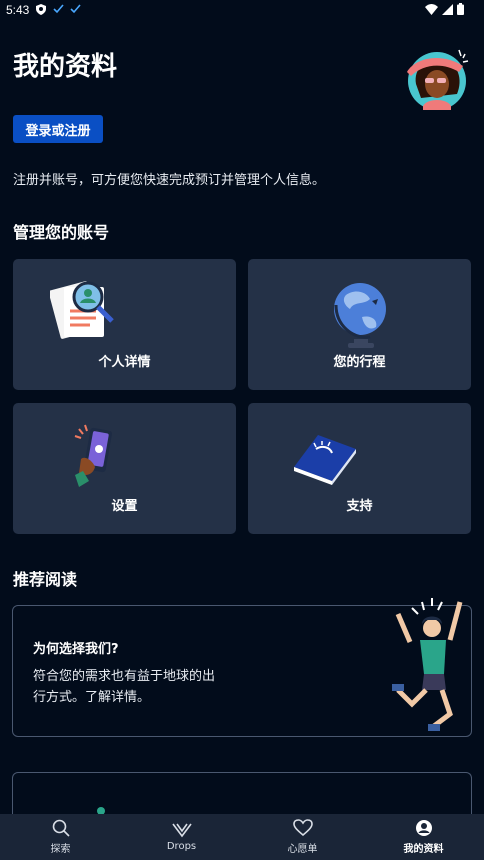 The image size is (484, 860). I want to click on nav-label: 心愿单, so click(302, 849).